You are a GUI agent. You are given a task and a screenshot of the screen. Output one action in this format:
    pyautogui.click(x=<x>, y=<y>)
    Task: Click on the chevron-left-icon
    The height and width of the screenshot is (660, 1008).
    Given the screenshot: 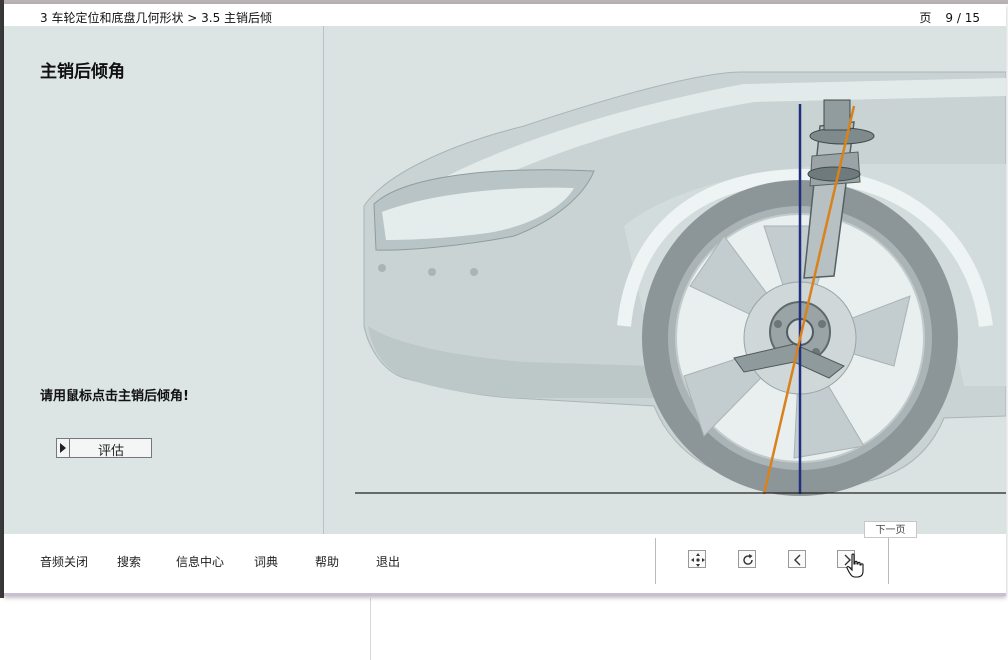 What is the action you would take?
    pyautogui.click(x=797, y=560)
    